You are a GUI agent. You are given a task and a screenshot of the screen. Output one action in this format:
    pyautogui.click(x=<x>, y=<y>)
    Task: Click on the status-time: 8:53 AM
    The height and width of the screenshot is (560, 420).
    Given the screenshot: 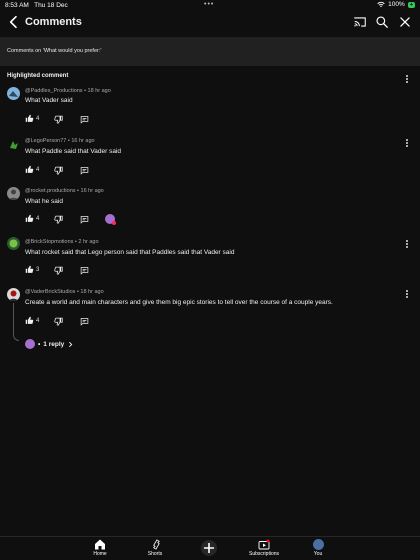 What is the action you would take?
    pyautogui.click(x=17, y=5)
    